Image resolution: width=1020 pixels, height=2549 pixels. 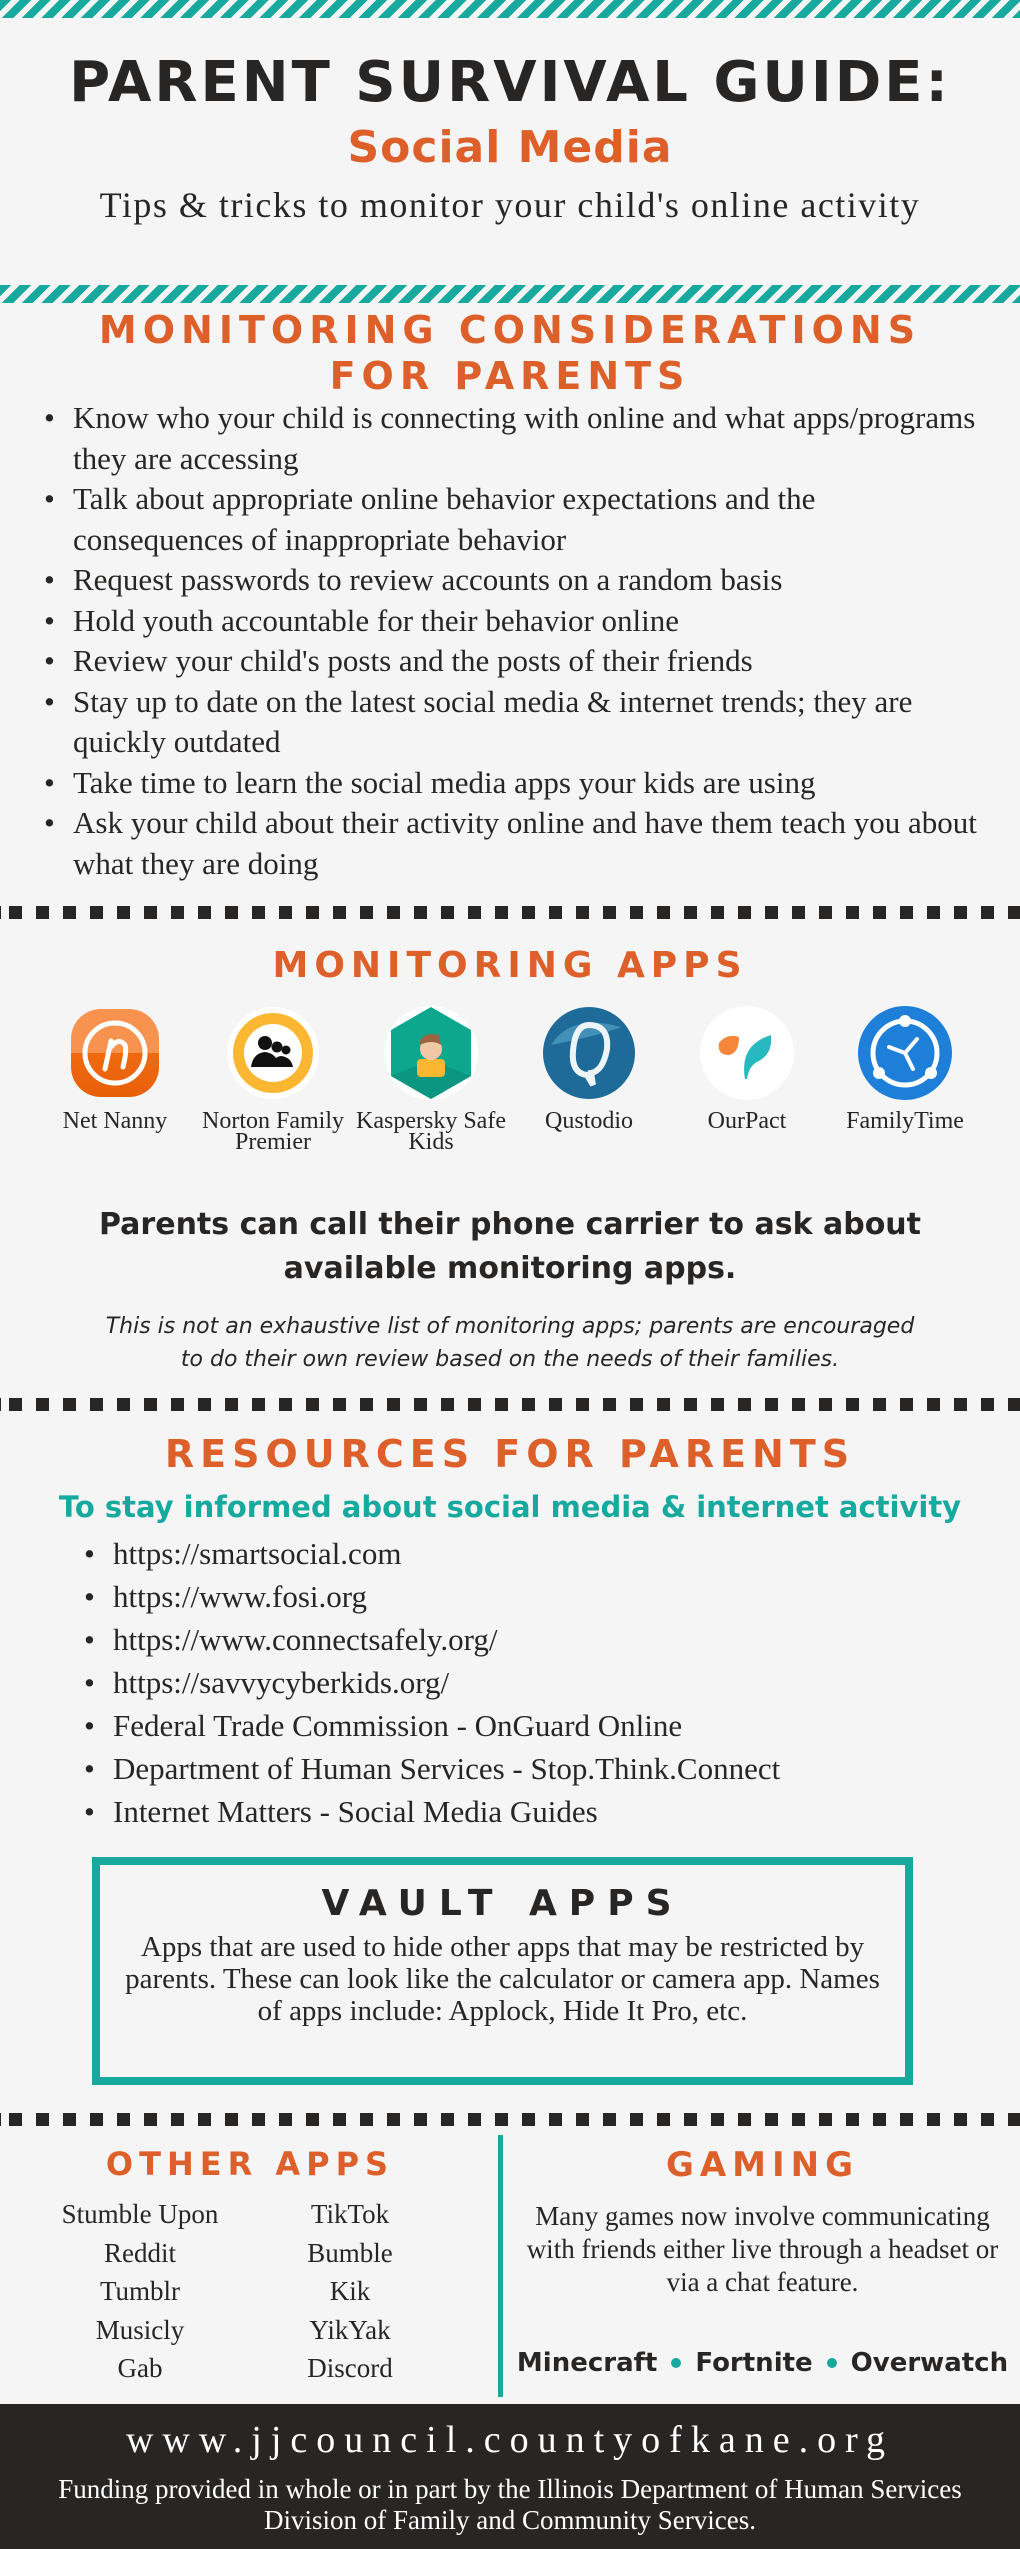 I want to click on other-app-item: Kik, so click(x=350, y=2291).